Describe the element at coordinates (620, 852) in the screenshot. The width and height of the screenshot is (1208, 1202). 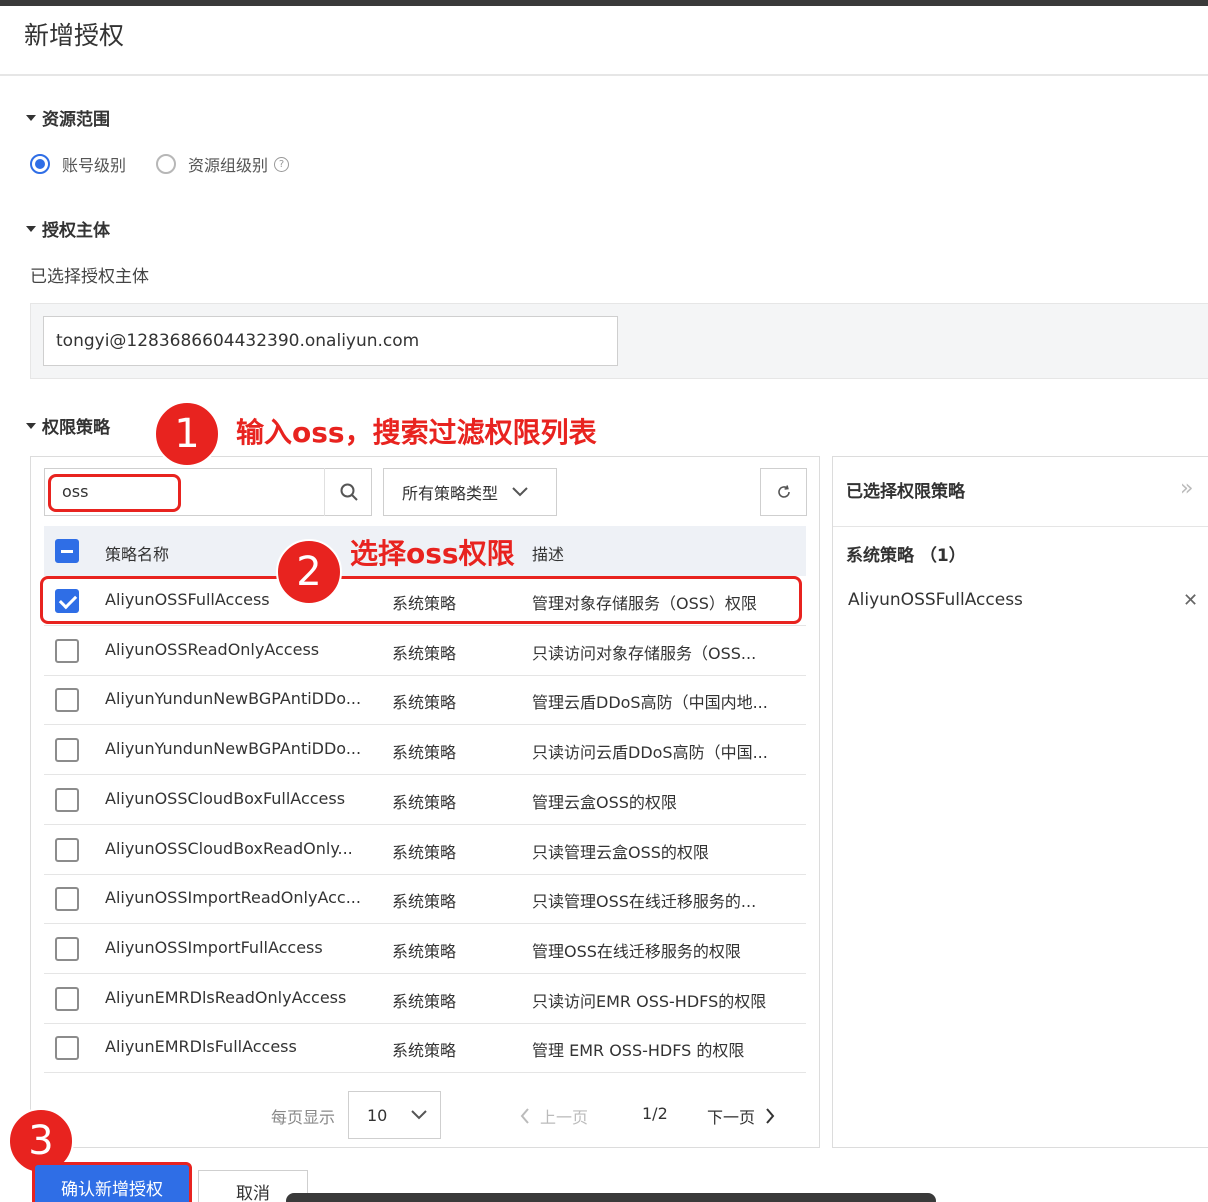
I see `policy-description-cell: 只读管理云盒OSS的权限` at that location.